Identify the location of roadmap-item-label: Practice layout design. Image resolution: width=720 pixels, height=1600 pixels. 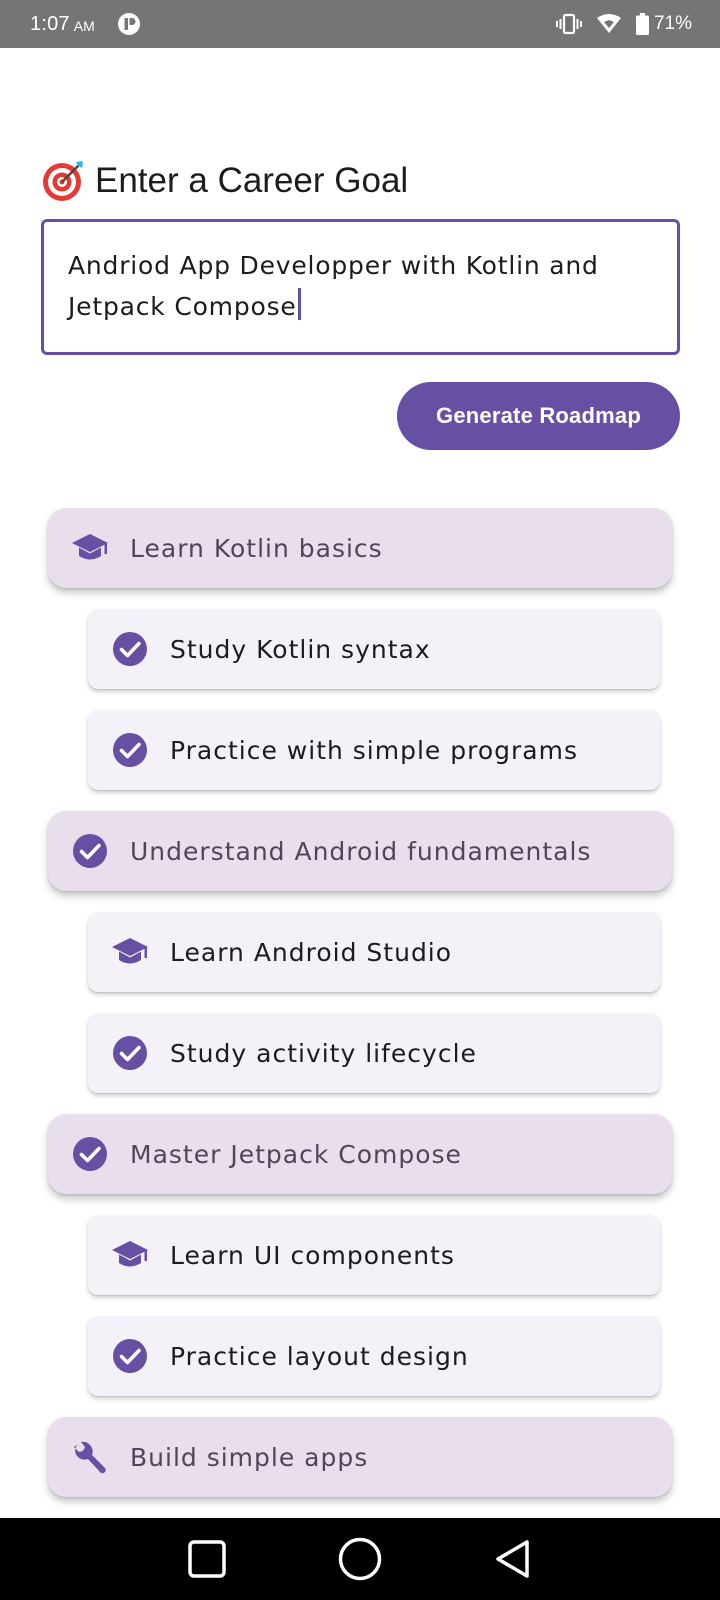
(319, 1356).